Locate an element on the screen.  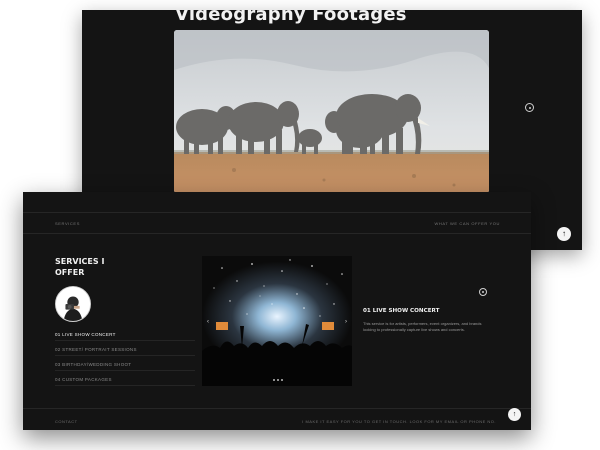
slider-dots is located at coordinates (278, 380).